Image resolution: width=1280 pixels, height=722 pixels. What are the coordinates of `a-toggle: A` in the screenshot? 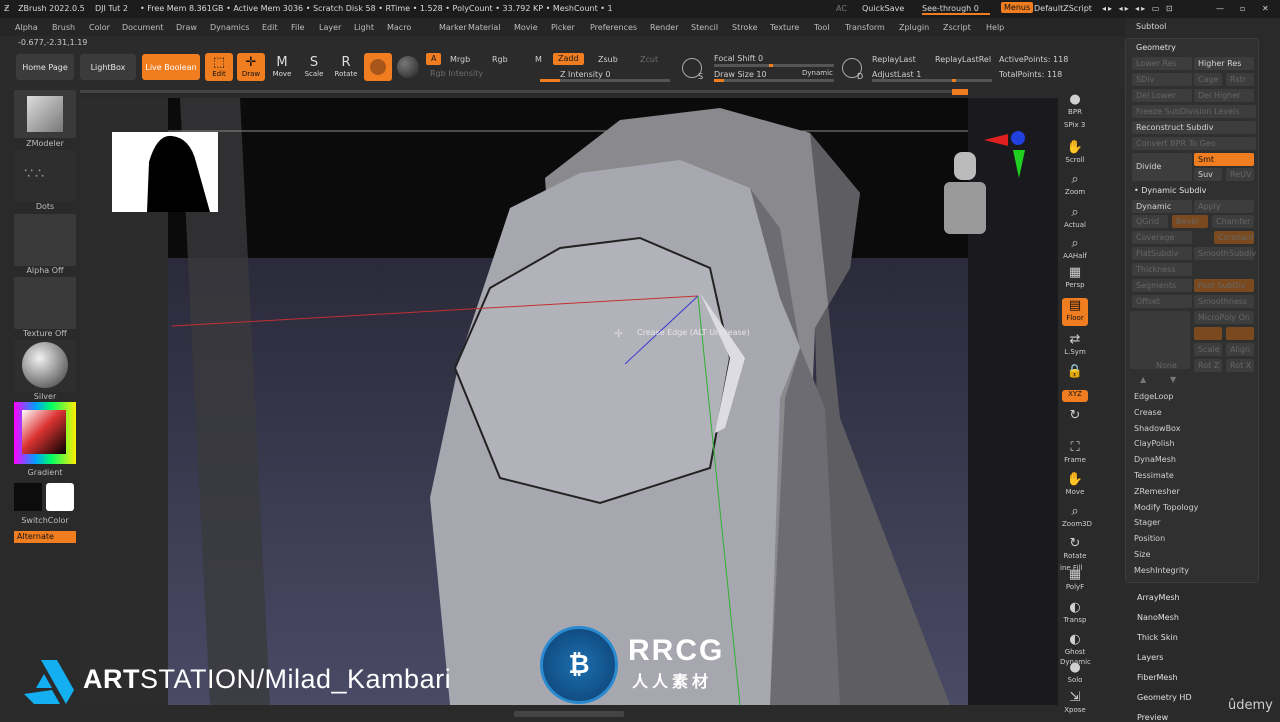 It's located at (434, 59).